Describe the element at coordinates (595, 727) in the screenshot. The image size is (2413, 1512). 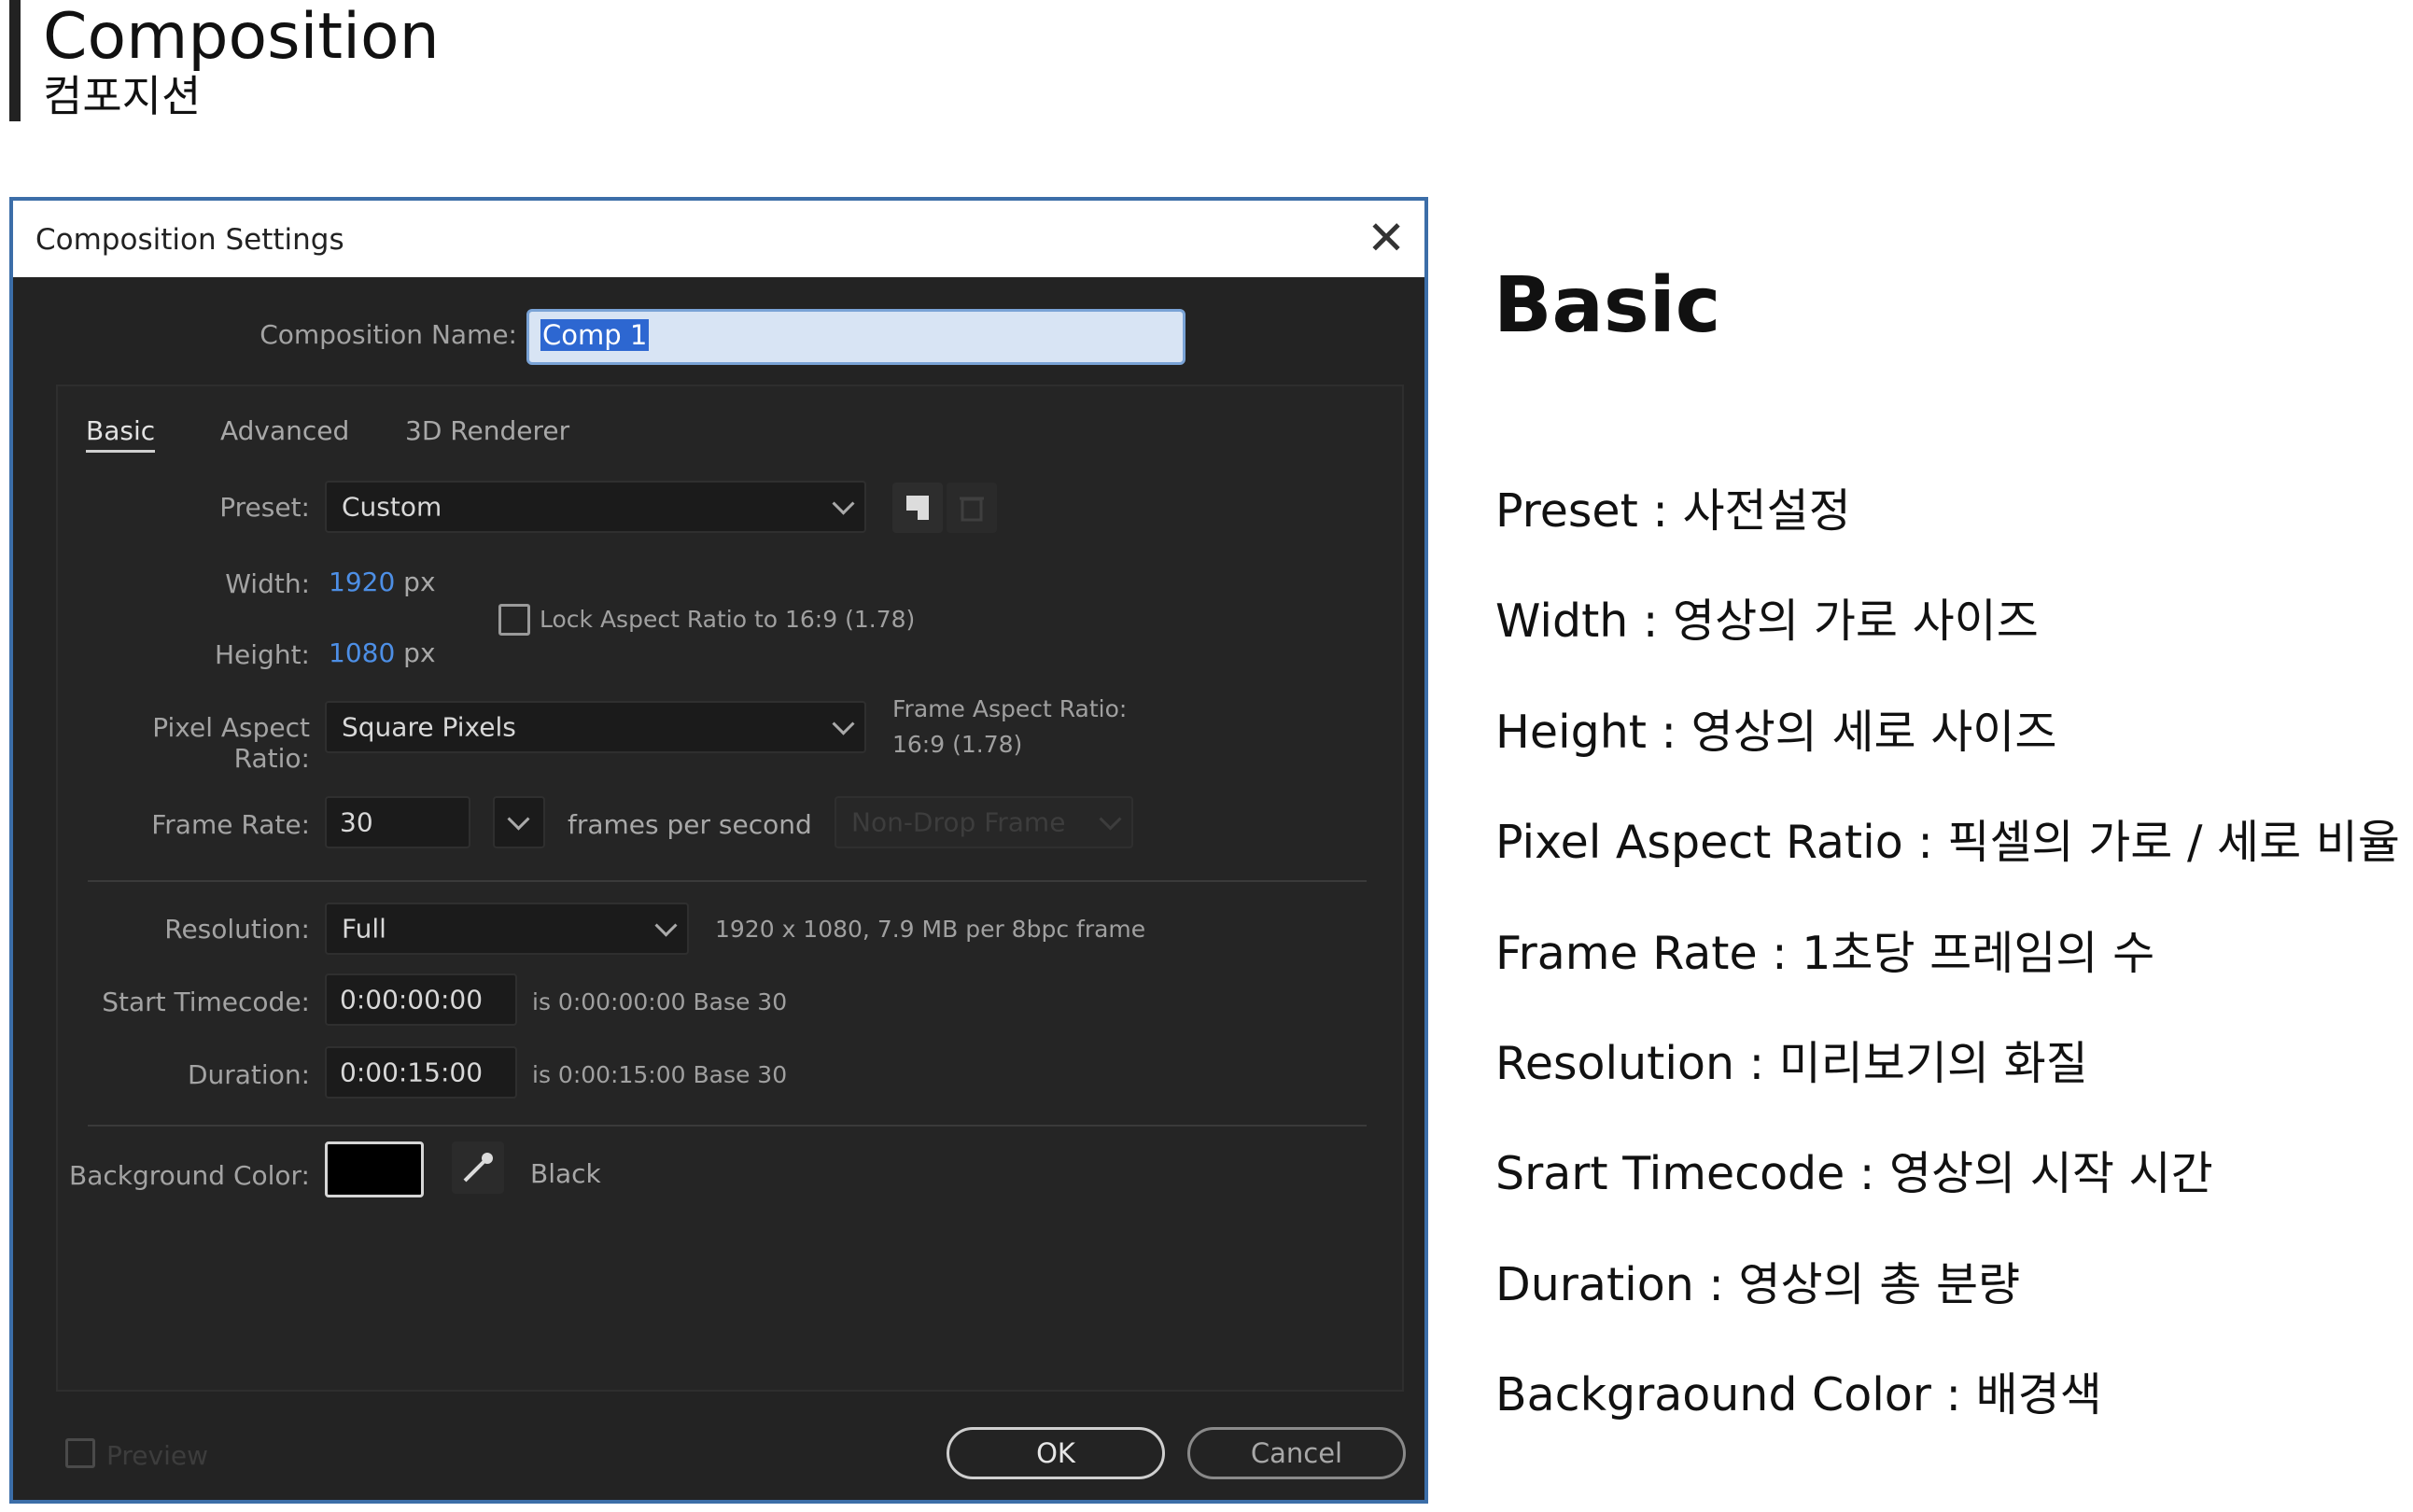
I see `pixel-aspect-ratio-dropdown: Square Pixels` at that location.